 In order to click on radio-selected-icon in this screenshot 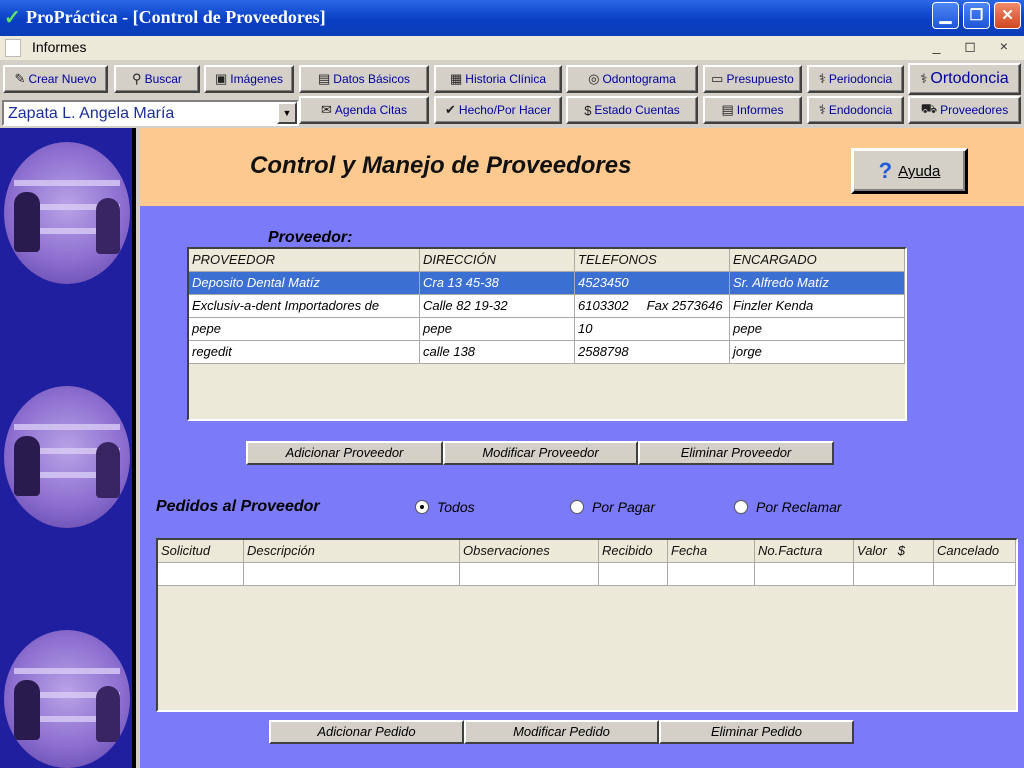, I will do `click(422, 507)`.